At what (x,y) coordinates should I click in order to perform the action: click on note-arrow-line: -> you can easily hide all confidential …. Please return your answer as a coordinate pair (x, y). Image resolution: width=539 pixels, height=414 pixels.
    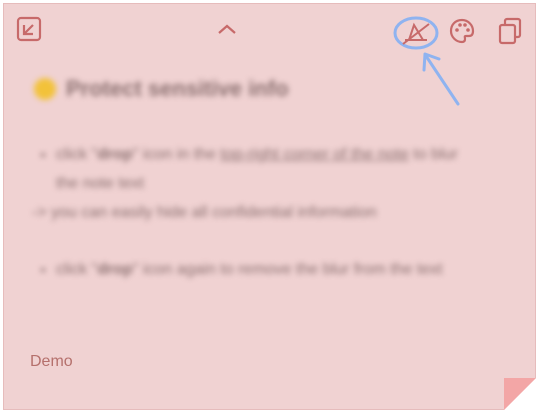
    Looking at the image, I should click on (204, 212).